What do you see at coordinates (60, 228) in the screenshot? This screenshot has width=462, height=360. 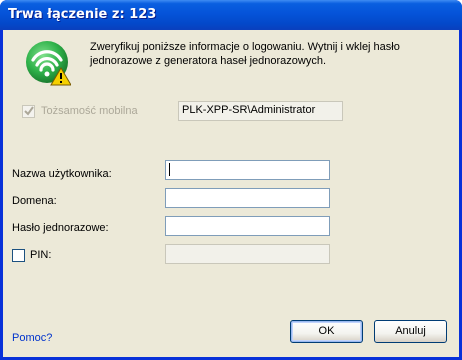 I see `otp-label: Hasło jednorazowe:` at bounding box center [60, 228].